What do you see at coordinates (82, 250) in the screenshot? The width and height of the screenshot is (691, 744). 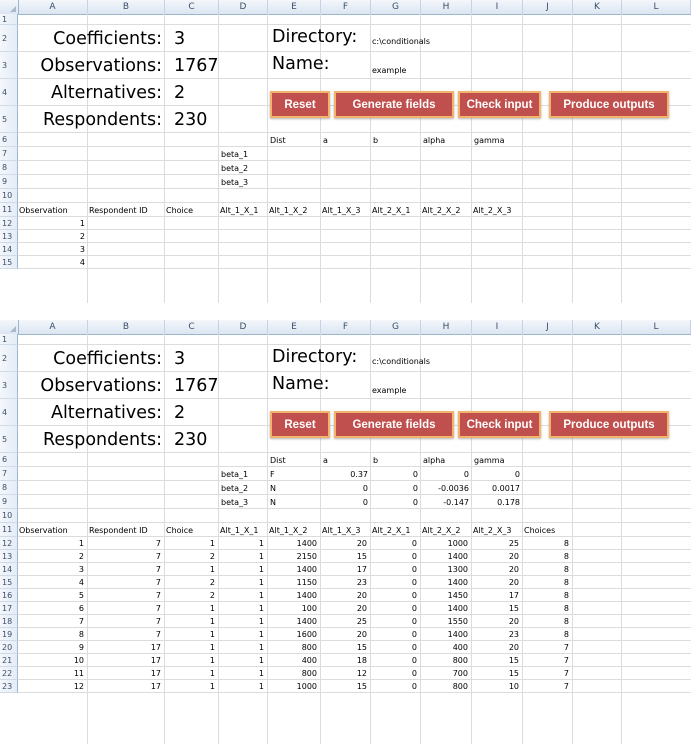 I see `observation-cell: 3` at bounding box center [82, 250].